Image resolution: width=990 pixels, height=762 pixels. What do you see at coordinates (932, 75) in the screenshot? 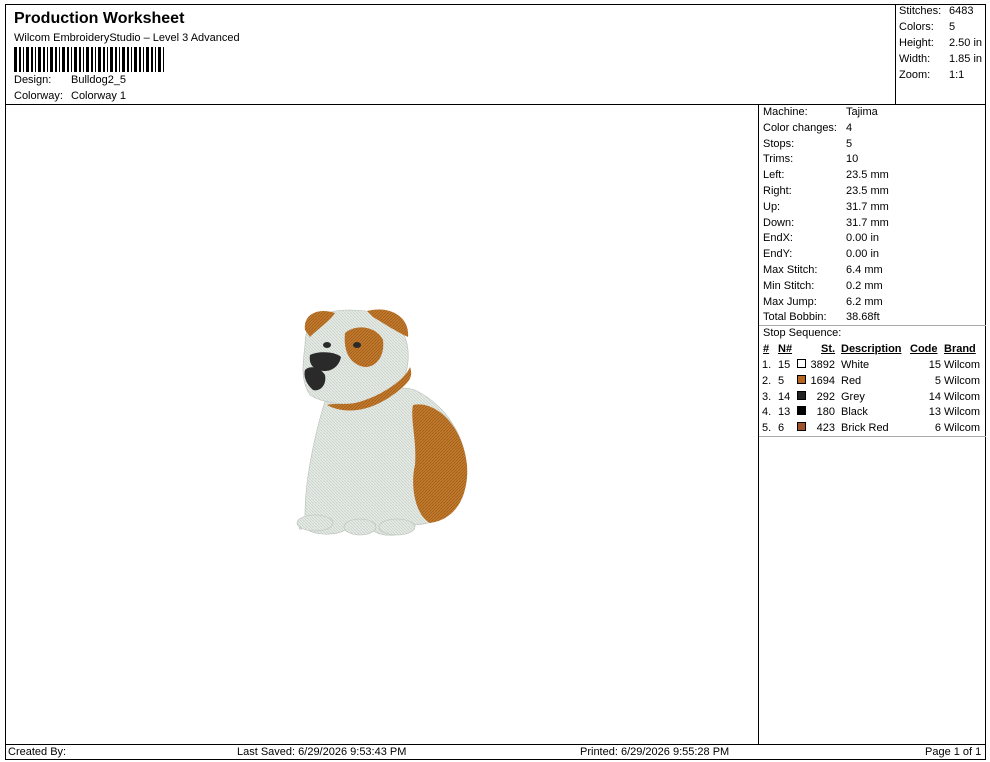
I see `stat-zoom: Zoom: 1:1` at bounding box center [932, 75].